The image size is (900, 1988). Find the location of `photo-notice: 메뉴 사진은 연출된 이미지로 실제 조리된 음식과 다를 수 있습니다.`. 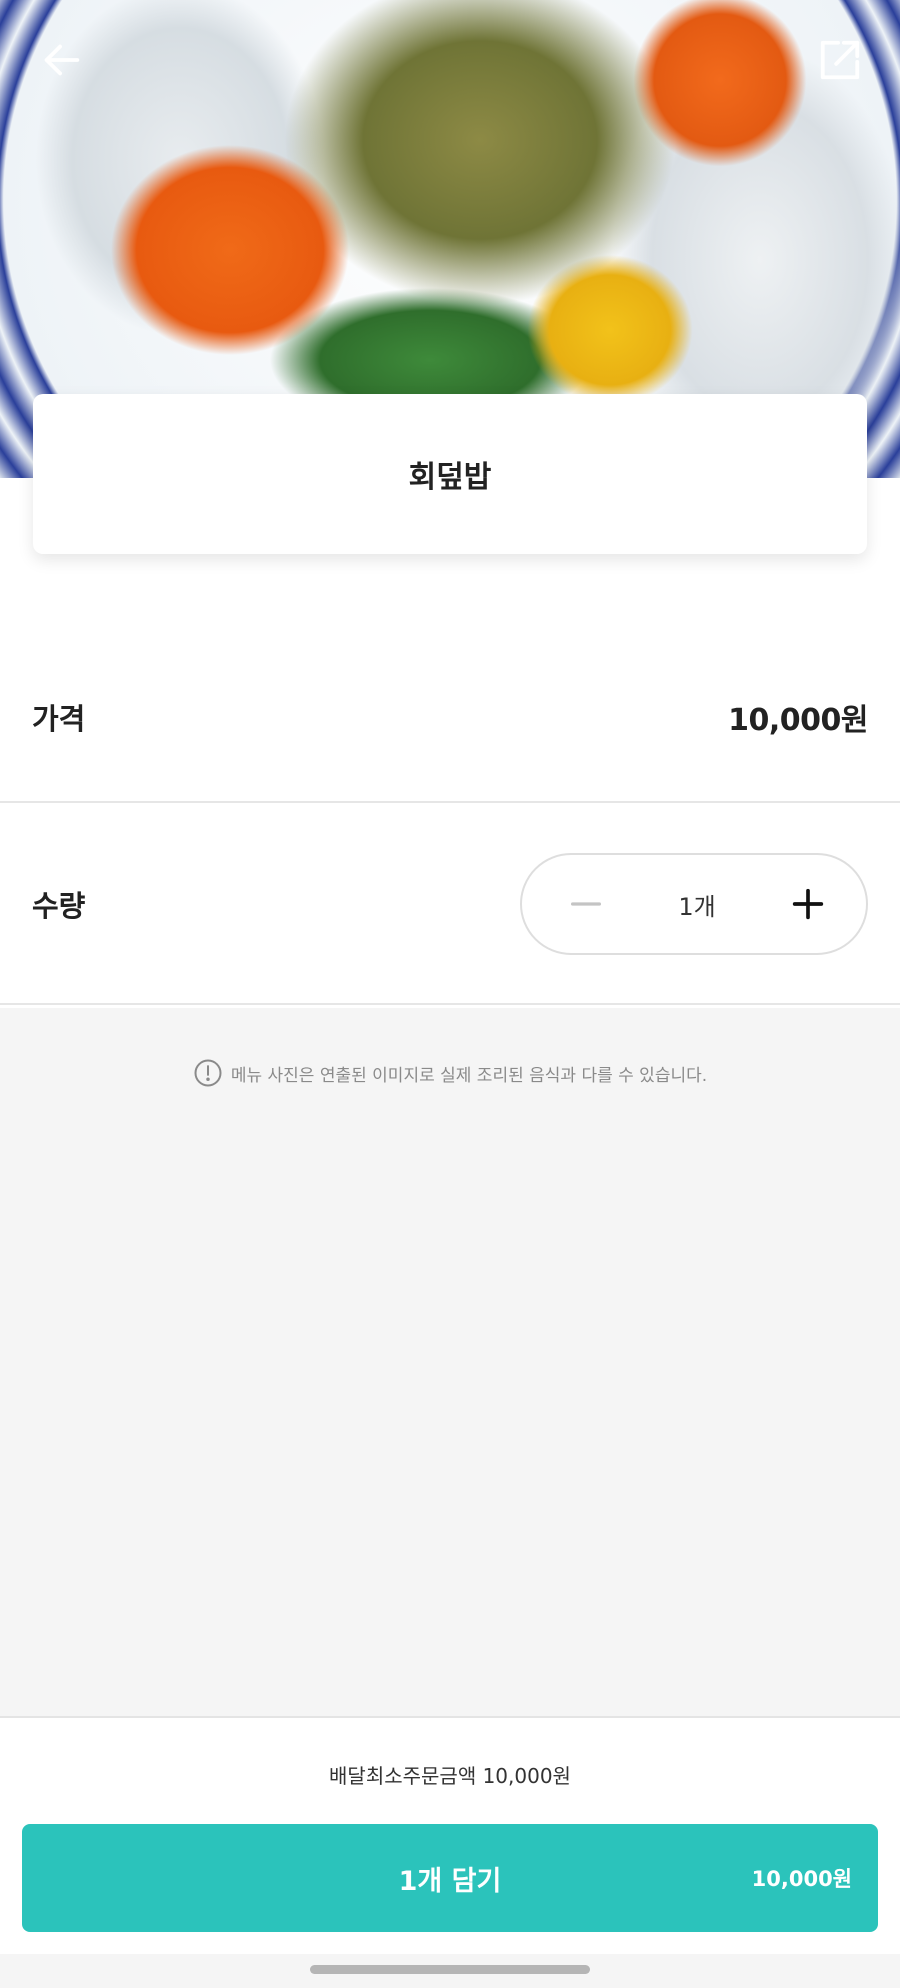

photo-notice: 메뉴 사진은 연출된 이미지로 실제 조리된 음식과 다를 수 있습니다. is located at coordinates (450, 1073).